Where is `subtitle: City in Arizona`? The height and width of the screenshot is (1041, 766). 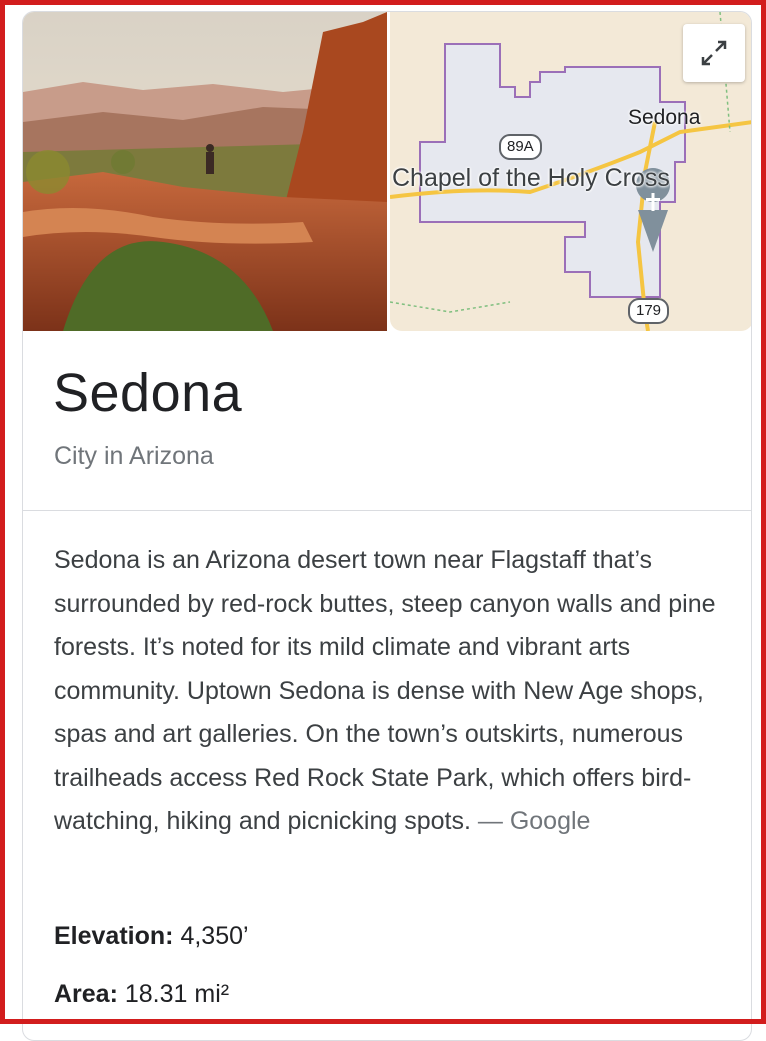
subtitle: City in Arizona is located at coordinates (134, 456).